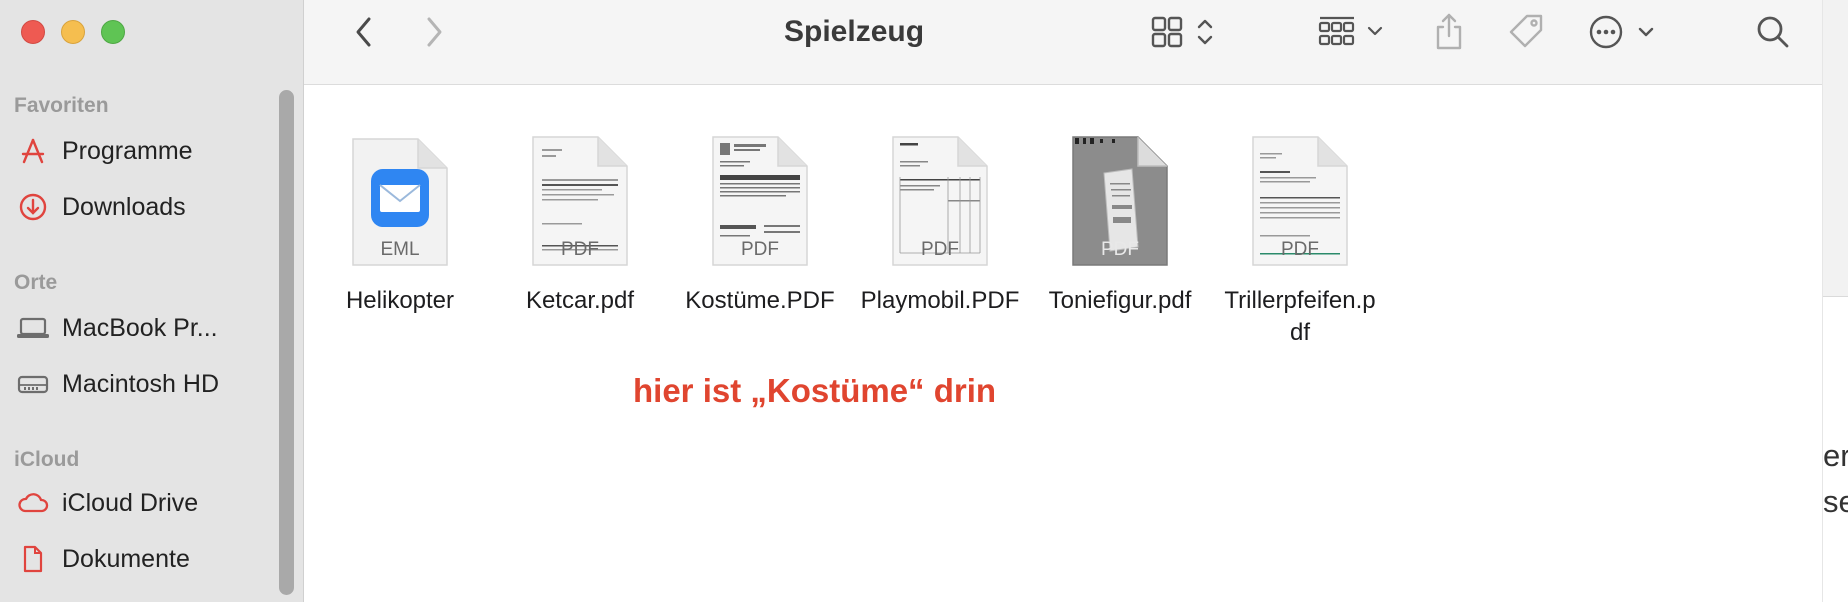 This screenshot has height=602, width=1848. I want to click on sidebar-item-downloads: Downloads, so click(140, 207).